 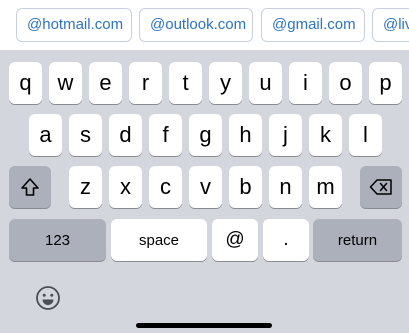 I want to click on key-label: z, so click(x=85, y=186).